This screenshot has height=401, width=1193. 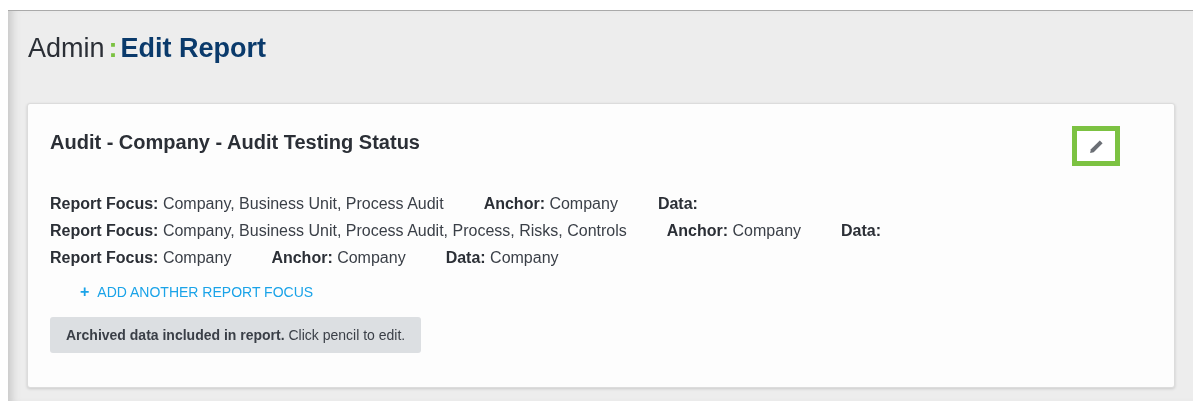 What do you see at coordinates (193, 48) in the screenshot?
I see `page-title: Edit Report` at bounding box center [193, 48].